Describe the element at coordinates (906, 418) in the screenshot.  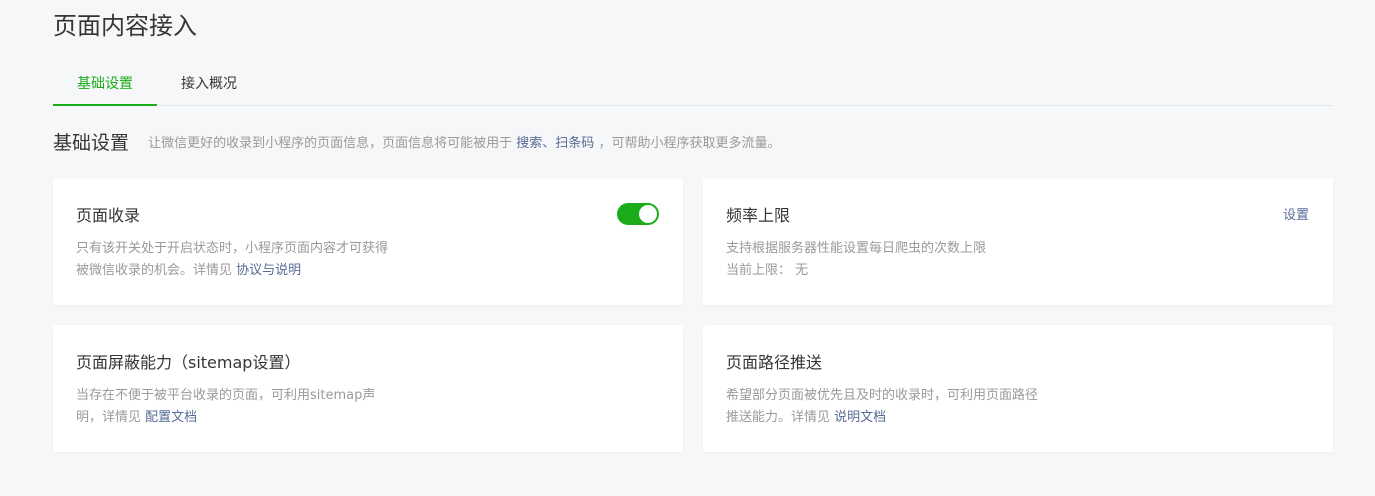
I see `desc-line: 推送能力。详情见 说明文档` at that location.